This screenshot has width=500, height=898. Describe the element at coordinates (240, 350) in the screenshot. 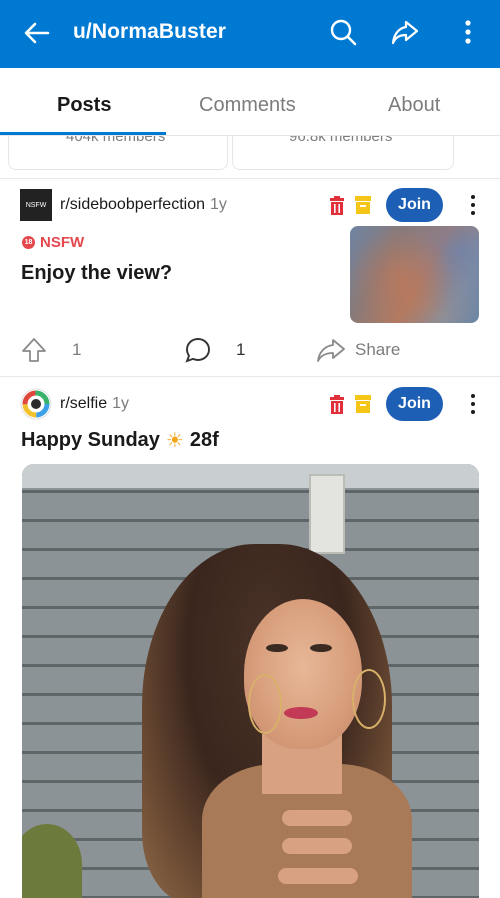

I see `comment-count: 1` at that location.